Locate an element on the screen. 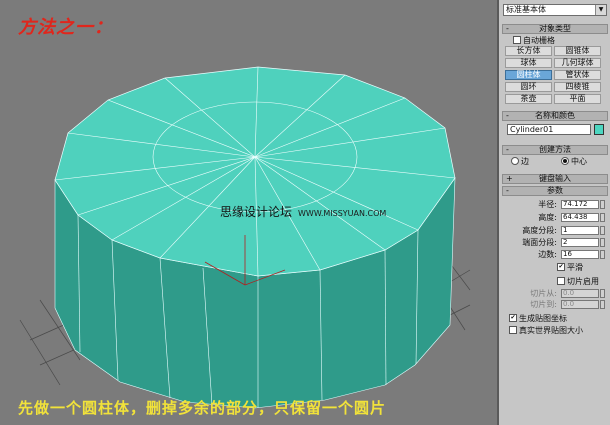 This screenshot has width=610, height=425. tube-button: 管状体 is located at coordinates (577, 75).